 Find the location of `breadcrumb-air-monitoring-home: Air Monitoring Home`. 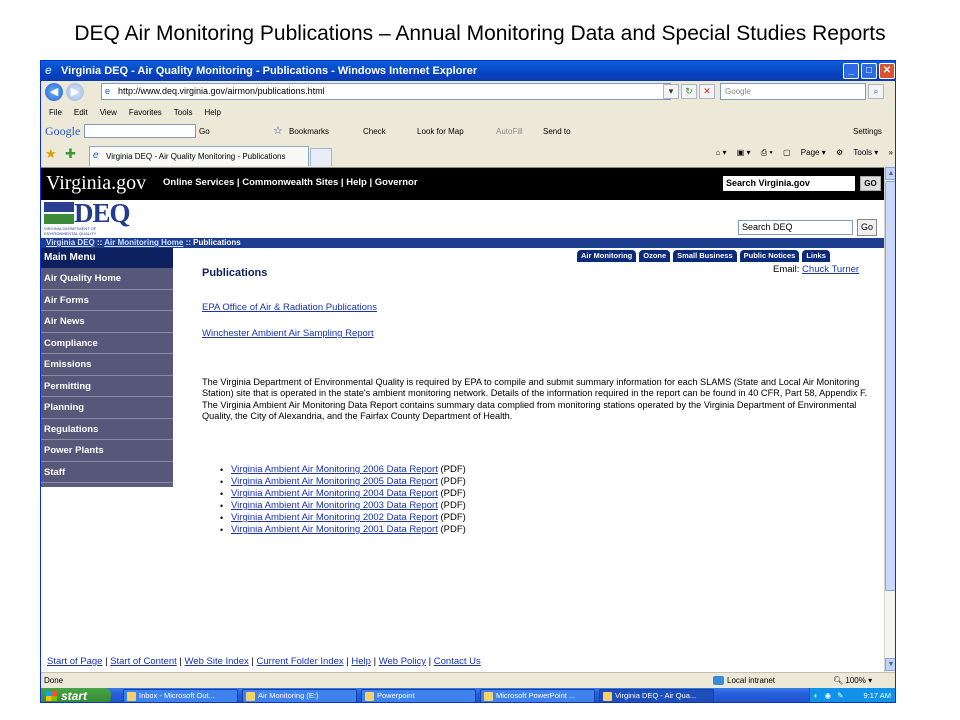

breadcrumb-air-monitoring-home: Air Monitoring Home is located at coordinates (143, 242).